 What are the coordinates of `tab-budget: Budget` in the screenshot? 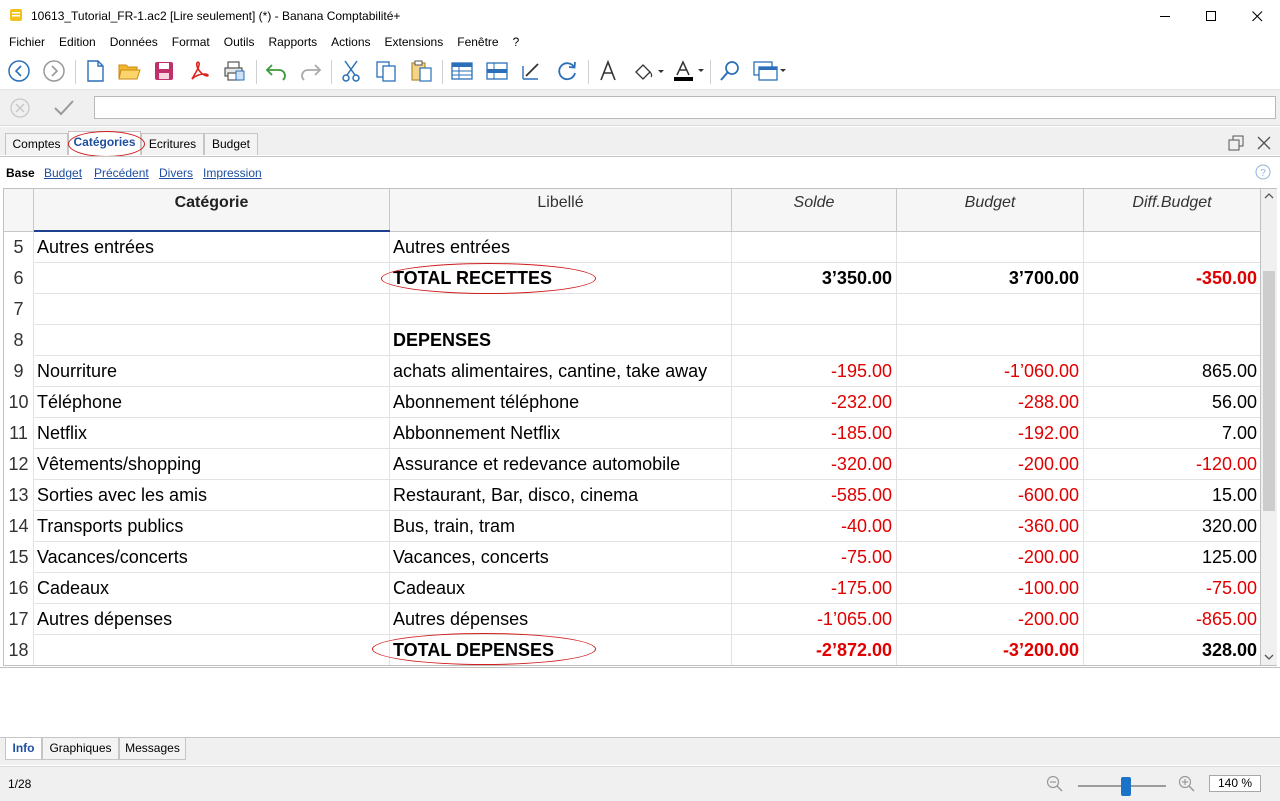 It's located at (231, 144).